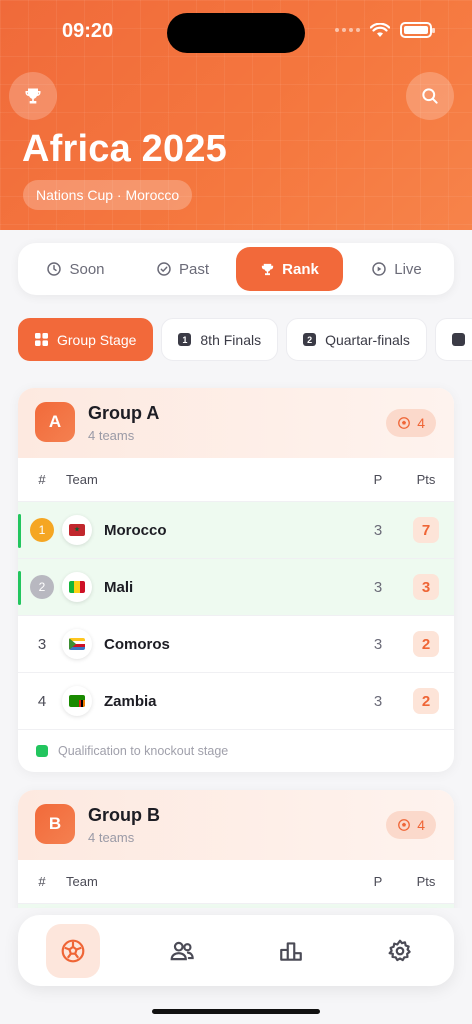  I want to click on table-row, so click(236, 906).